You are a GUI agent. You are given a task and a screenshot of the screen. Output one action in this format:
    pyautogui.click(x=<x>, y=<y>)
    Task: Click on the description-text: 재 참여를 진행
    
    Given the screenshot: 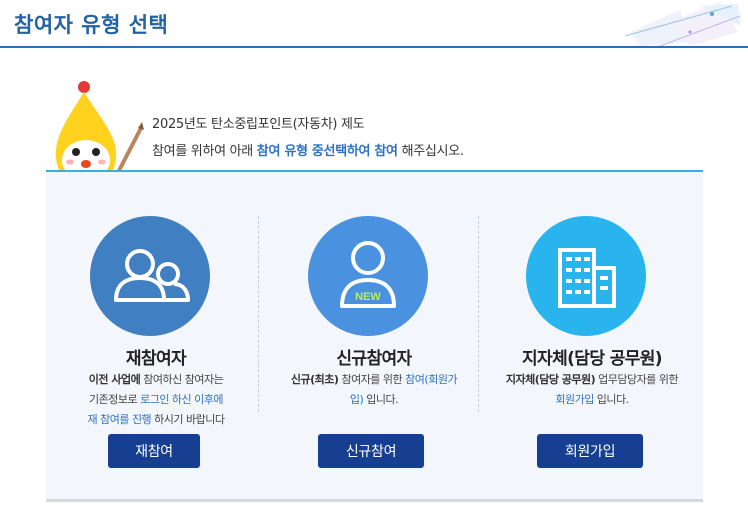 What is the action you would take?
    pyautogui.click(x=119, y=419)
    